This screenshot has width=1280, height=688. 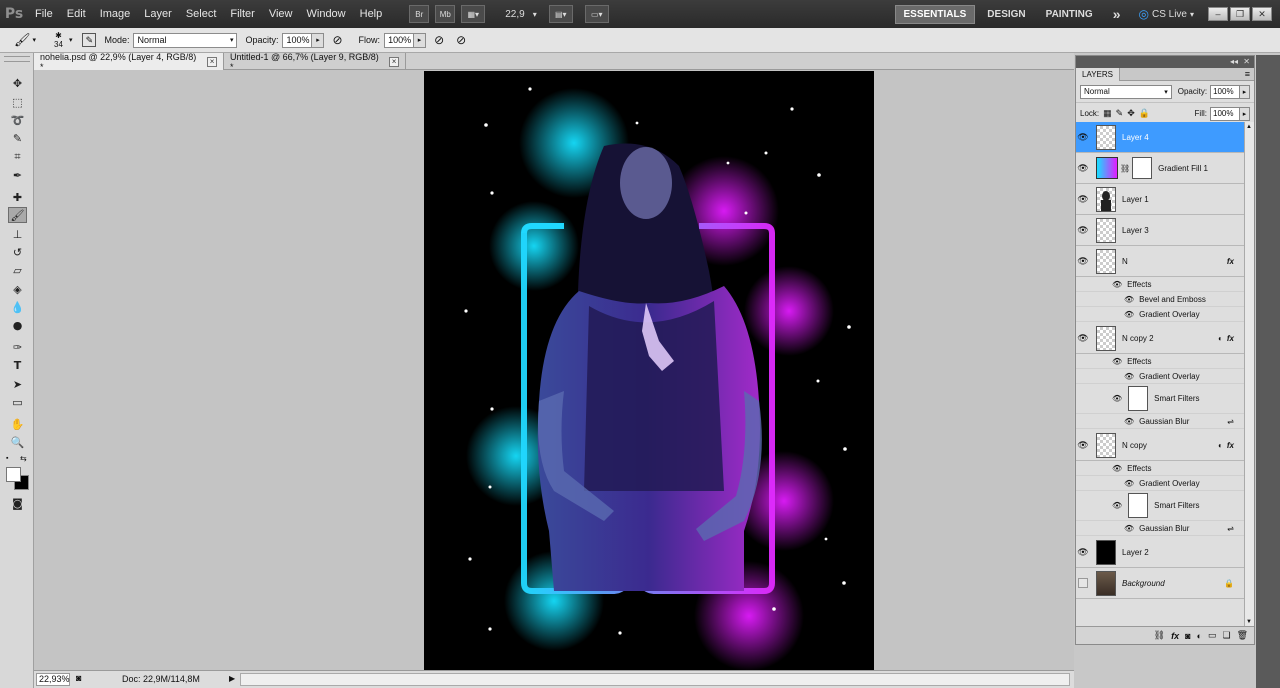 What do you see at coordinates (1246, 61) in the screenshot?
I see `panel-close-icon: ✕` at bounding box center [1246, 61].